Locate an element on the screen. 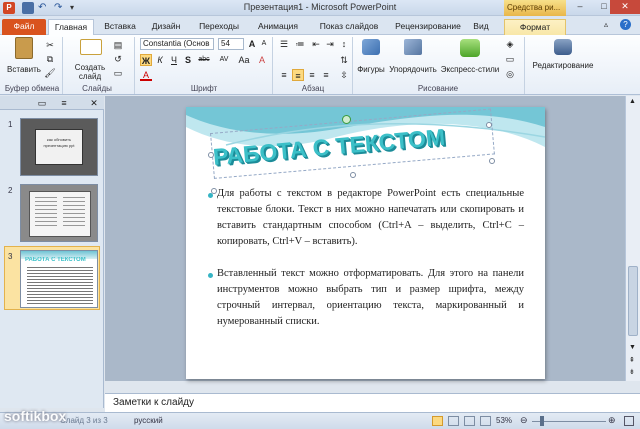 The width and height of the screenshot is (640, 429). grow-font-icon: A is located at coordinates (252, 44).